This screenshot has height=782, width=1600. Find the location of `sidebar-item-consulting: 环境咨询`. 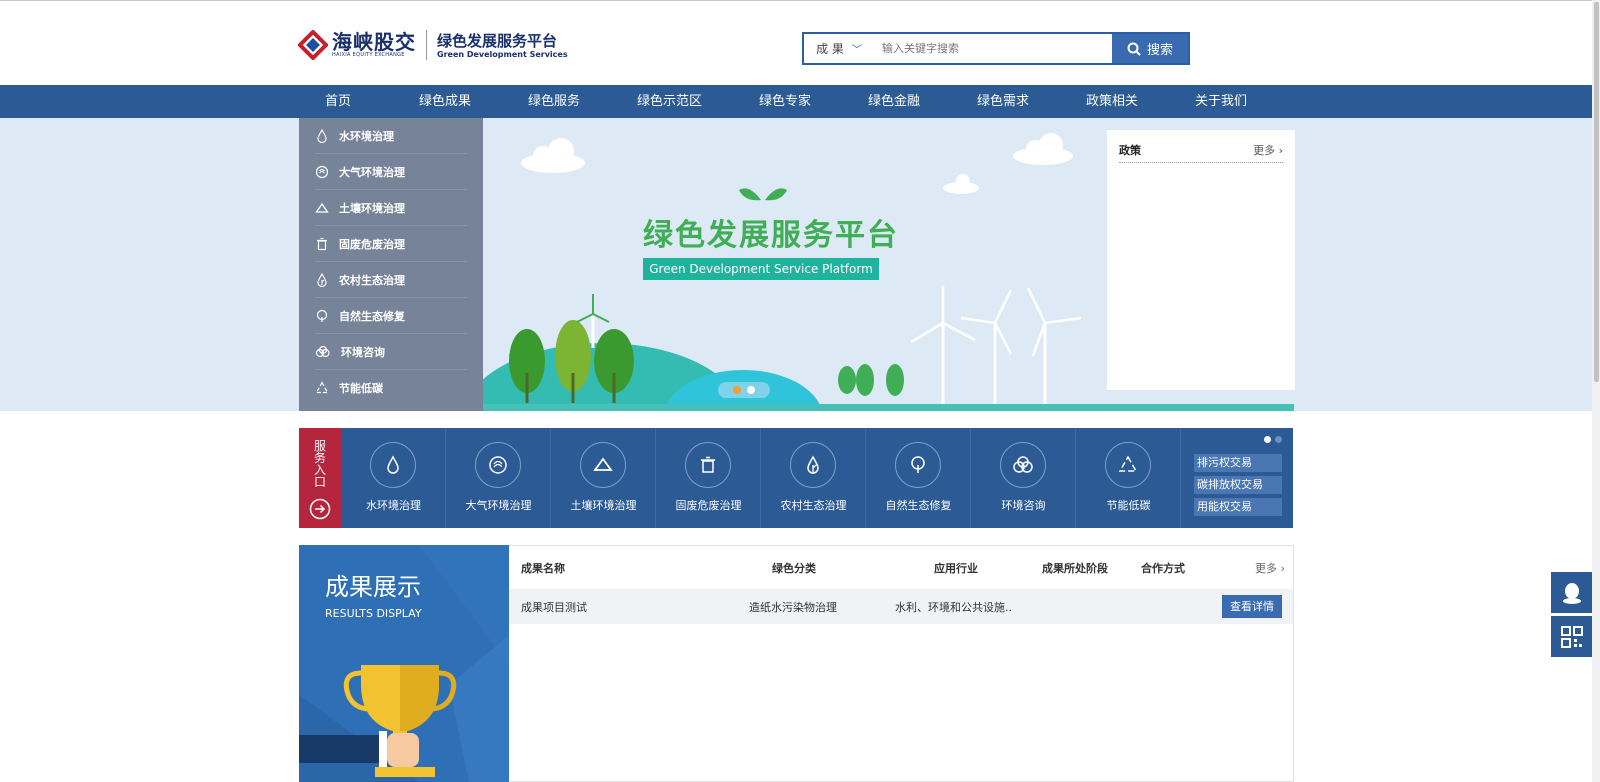

sidebar-item-consulting: 环境咨询 is located at coordinates (391, 352).